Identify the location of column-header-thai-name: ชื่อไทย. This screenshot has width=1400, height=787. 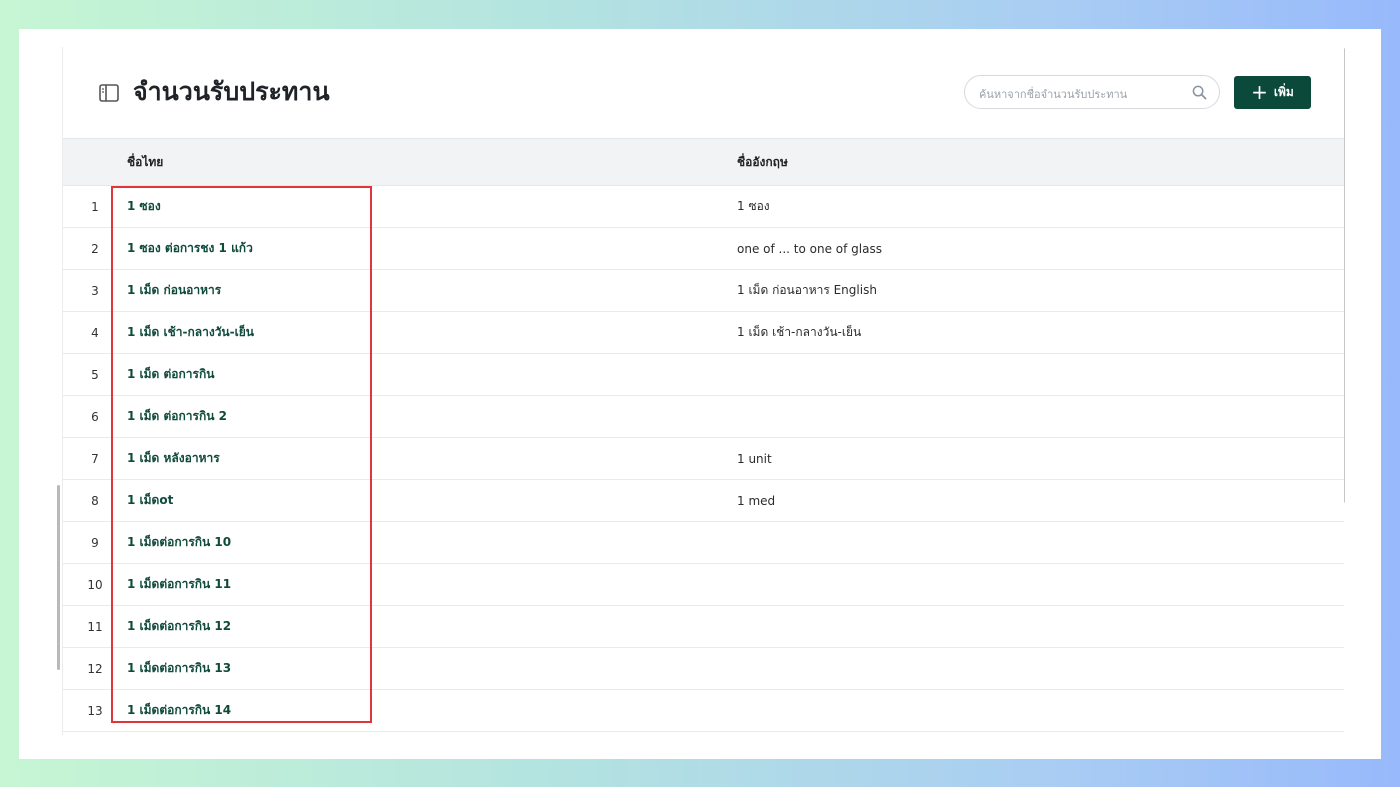
(432, 162).